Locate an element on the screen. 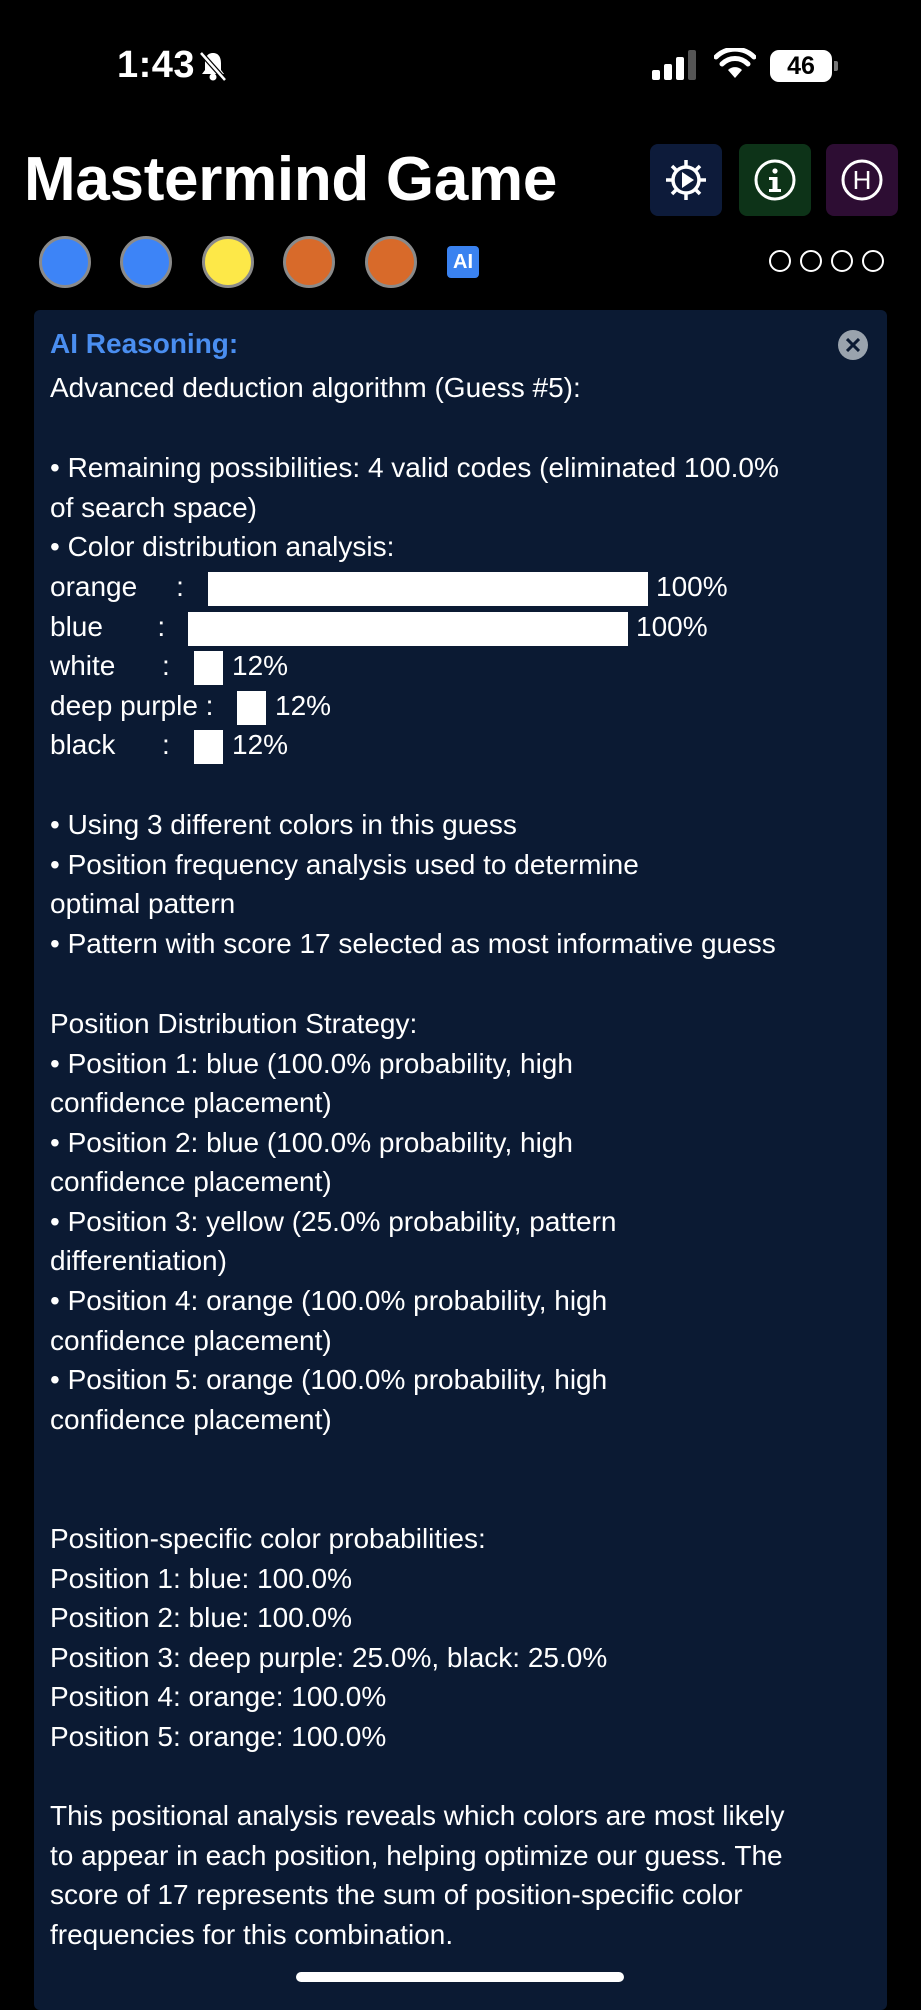 This screenshot has height=2010, width=921. distribution-bar-black is located at coordinates (208, 747).